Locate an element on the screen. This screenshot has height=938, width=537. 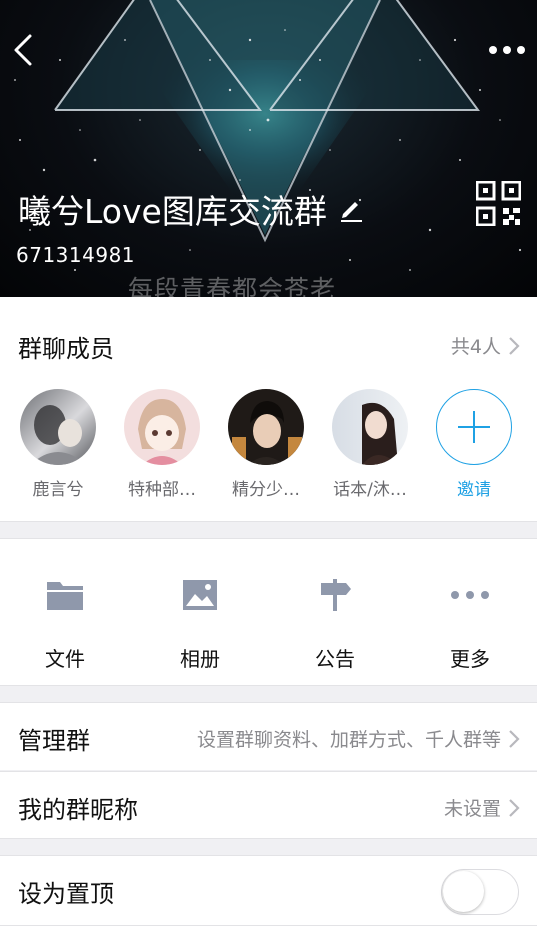
member-item: 鹿言兮 is located at coordinates (58, 444).